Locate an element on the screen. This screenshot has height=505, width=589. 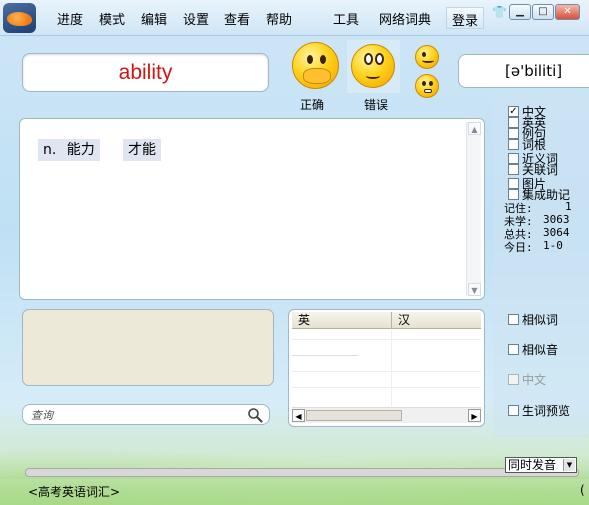
current-word: ability is located at coordinates (145, 72).